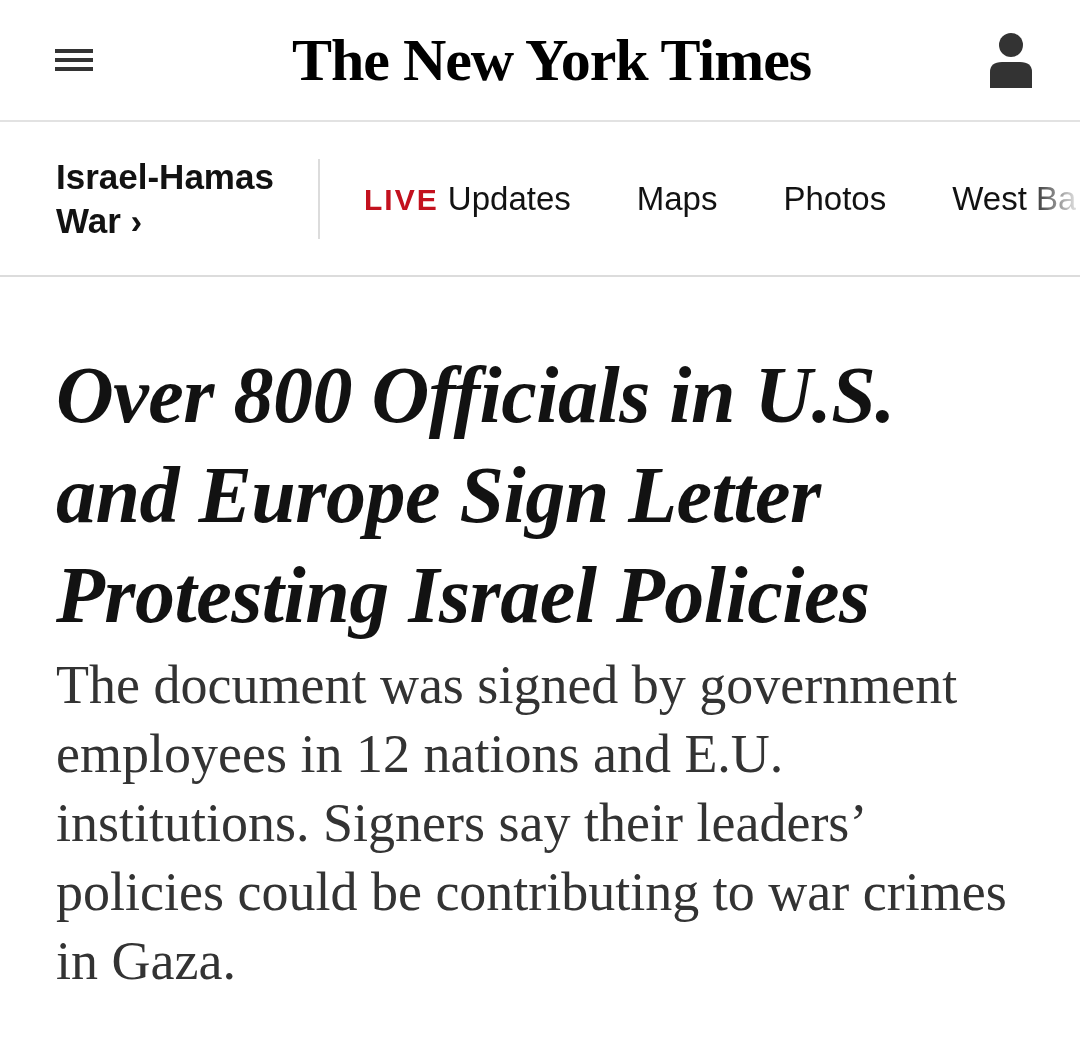 The width and height of the screenshot is (1080, 1037). Describe the element at coordinates (467, 198) in the screenshot. I see `nav-link: LIVE Updates` at that location.